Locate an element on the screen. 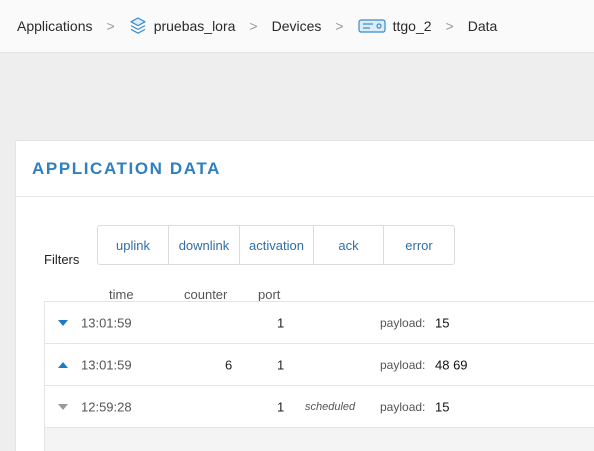 This screenshot has width=594, height=451. breadcrumb-device-label: ttgo_2 is located at coordinates (412, 26).